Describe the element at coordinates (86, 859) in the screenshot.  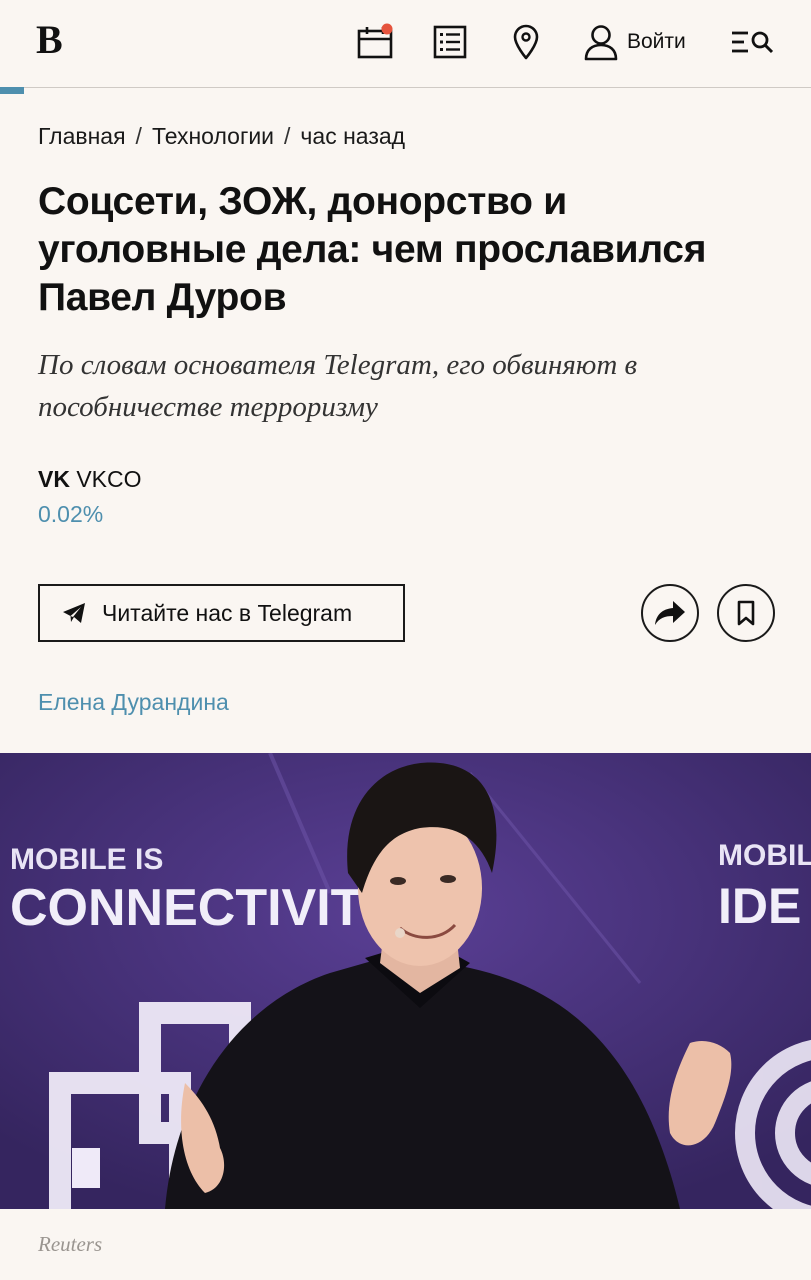
I see `banner-left-line1: MOBILE IS` at that location.